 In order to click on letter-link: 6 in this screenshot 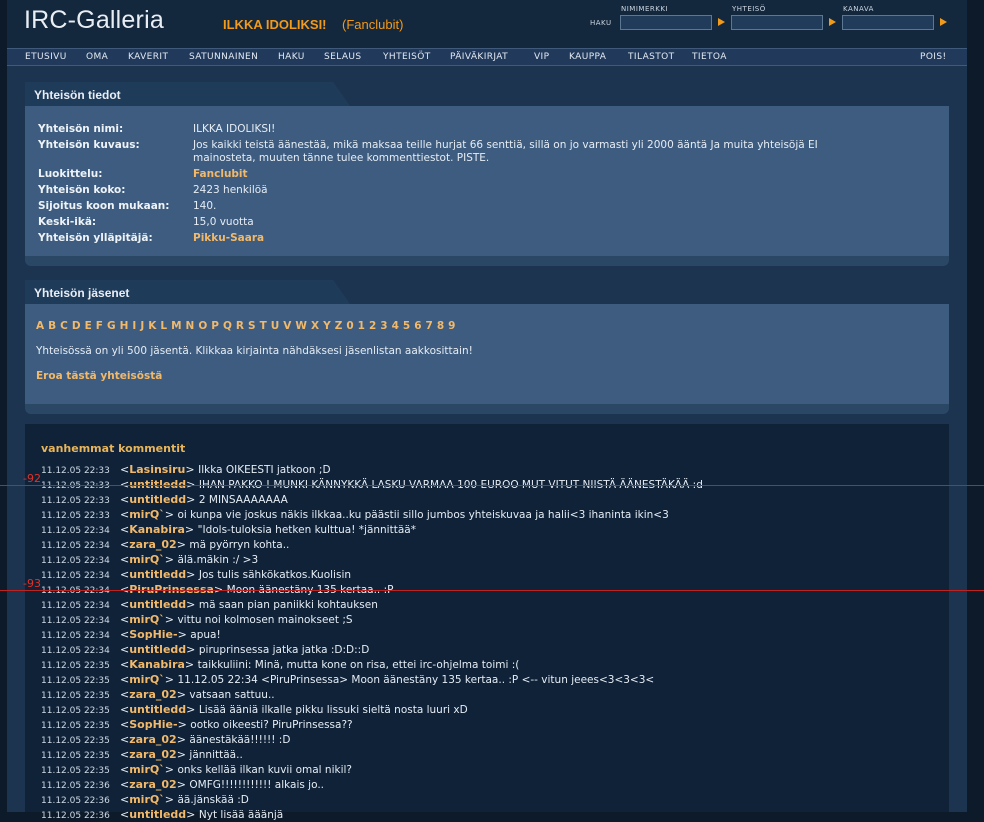, I will do `click(417, 326)`.